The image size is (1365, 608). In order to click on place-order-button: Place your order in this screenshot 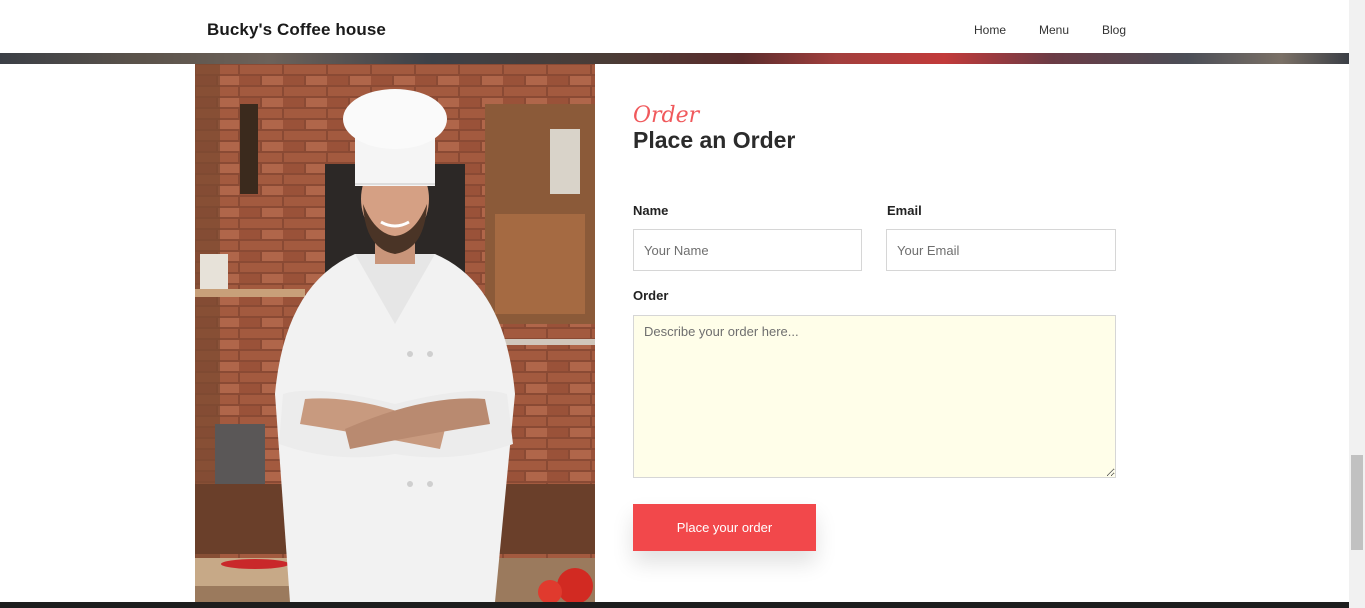, I will do `click(724, 527)`.